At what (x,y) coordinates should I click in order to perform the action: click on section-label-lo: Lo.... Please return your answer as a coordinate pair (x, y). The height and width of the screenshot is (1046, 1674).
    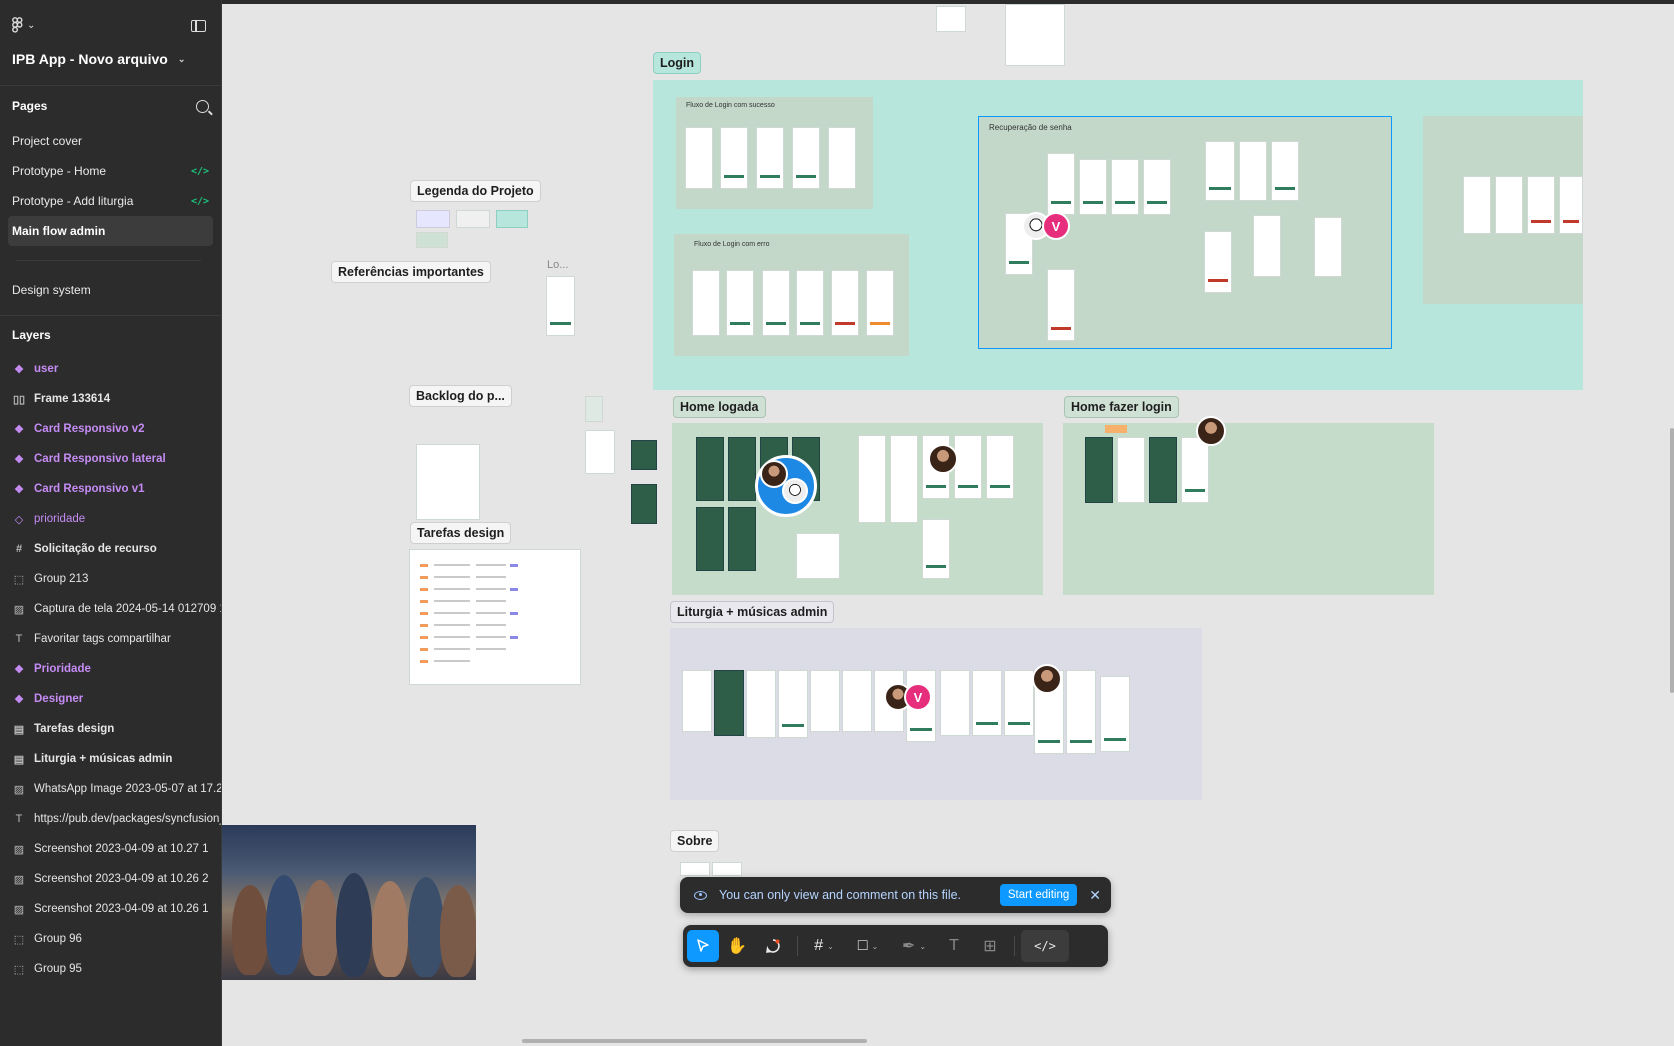
    Looking at the image, I should click on (557, 265).